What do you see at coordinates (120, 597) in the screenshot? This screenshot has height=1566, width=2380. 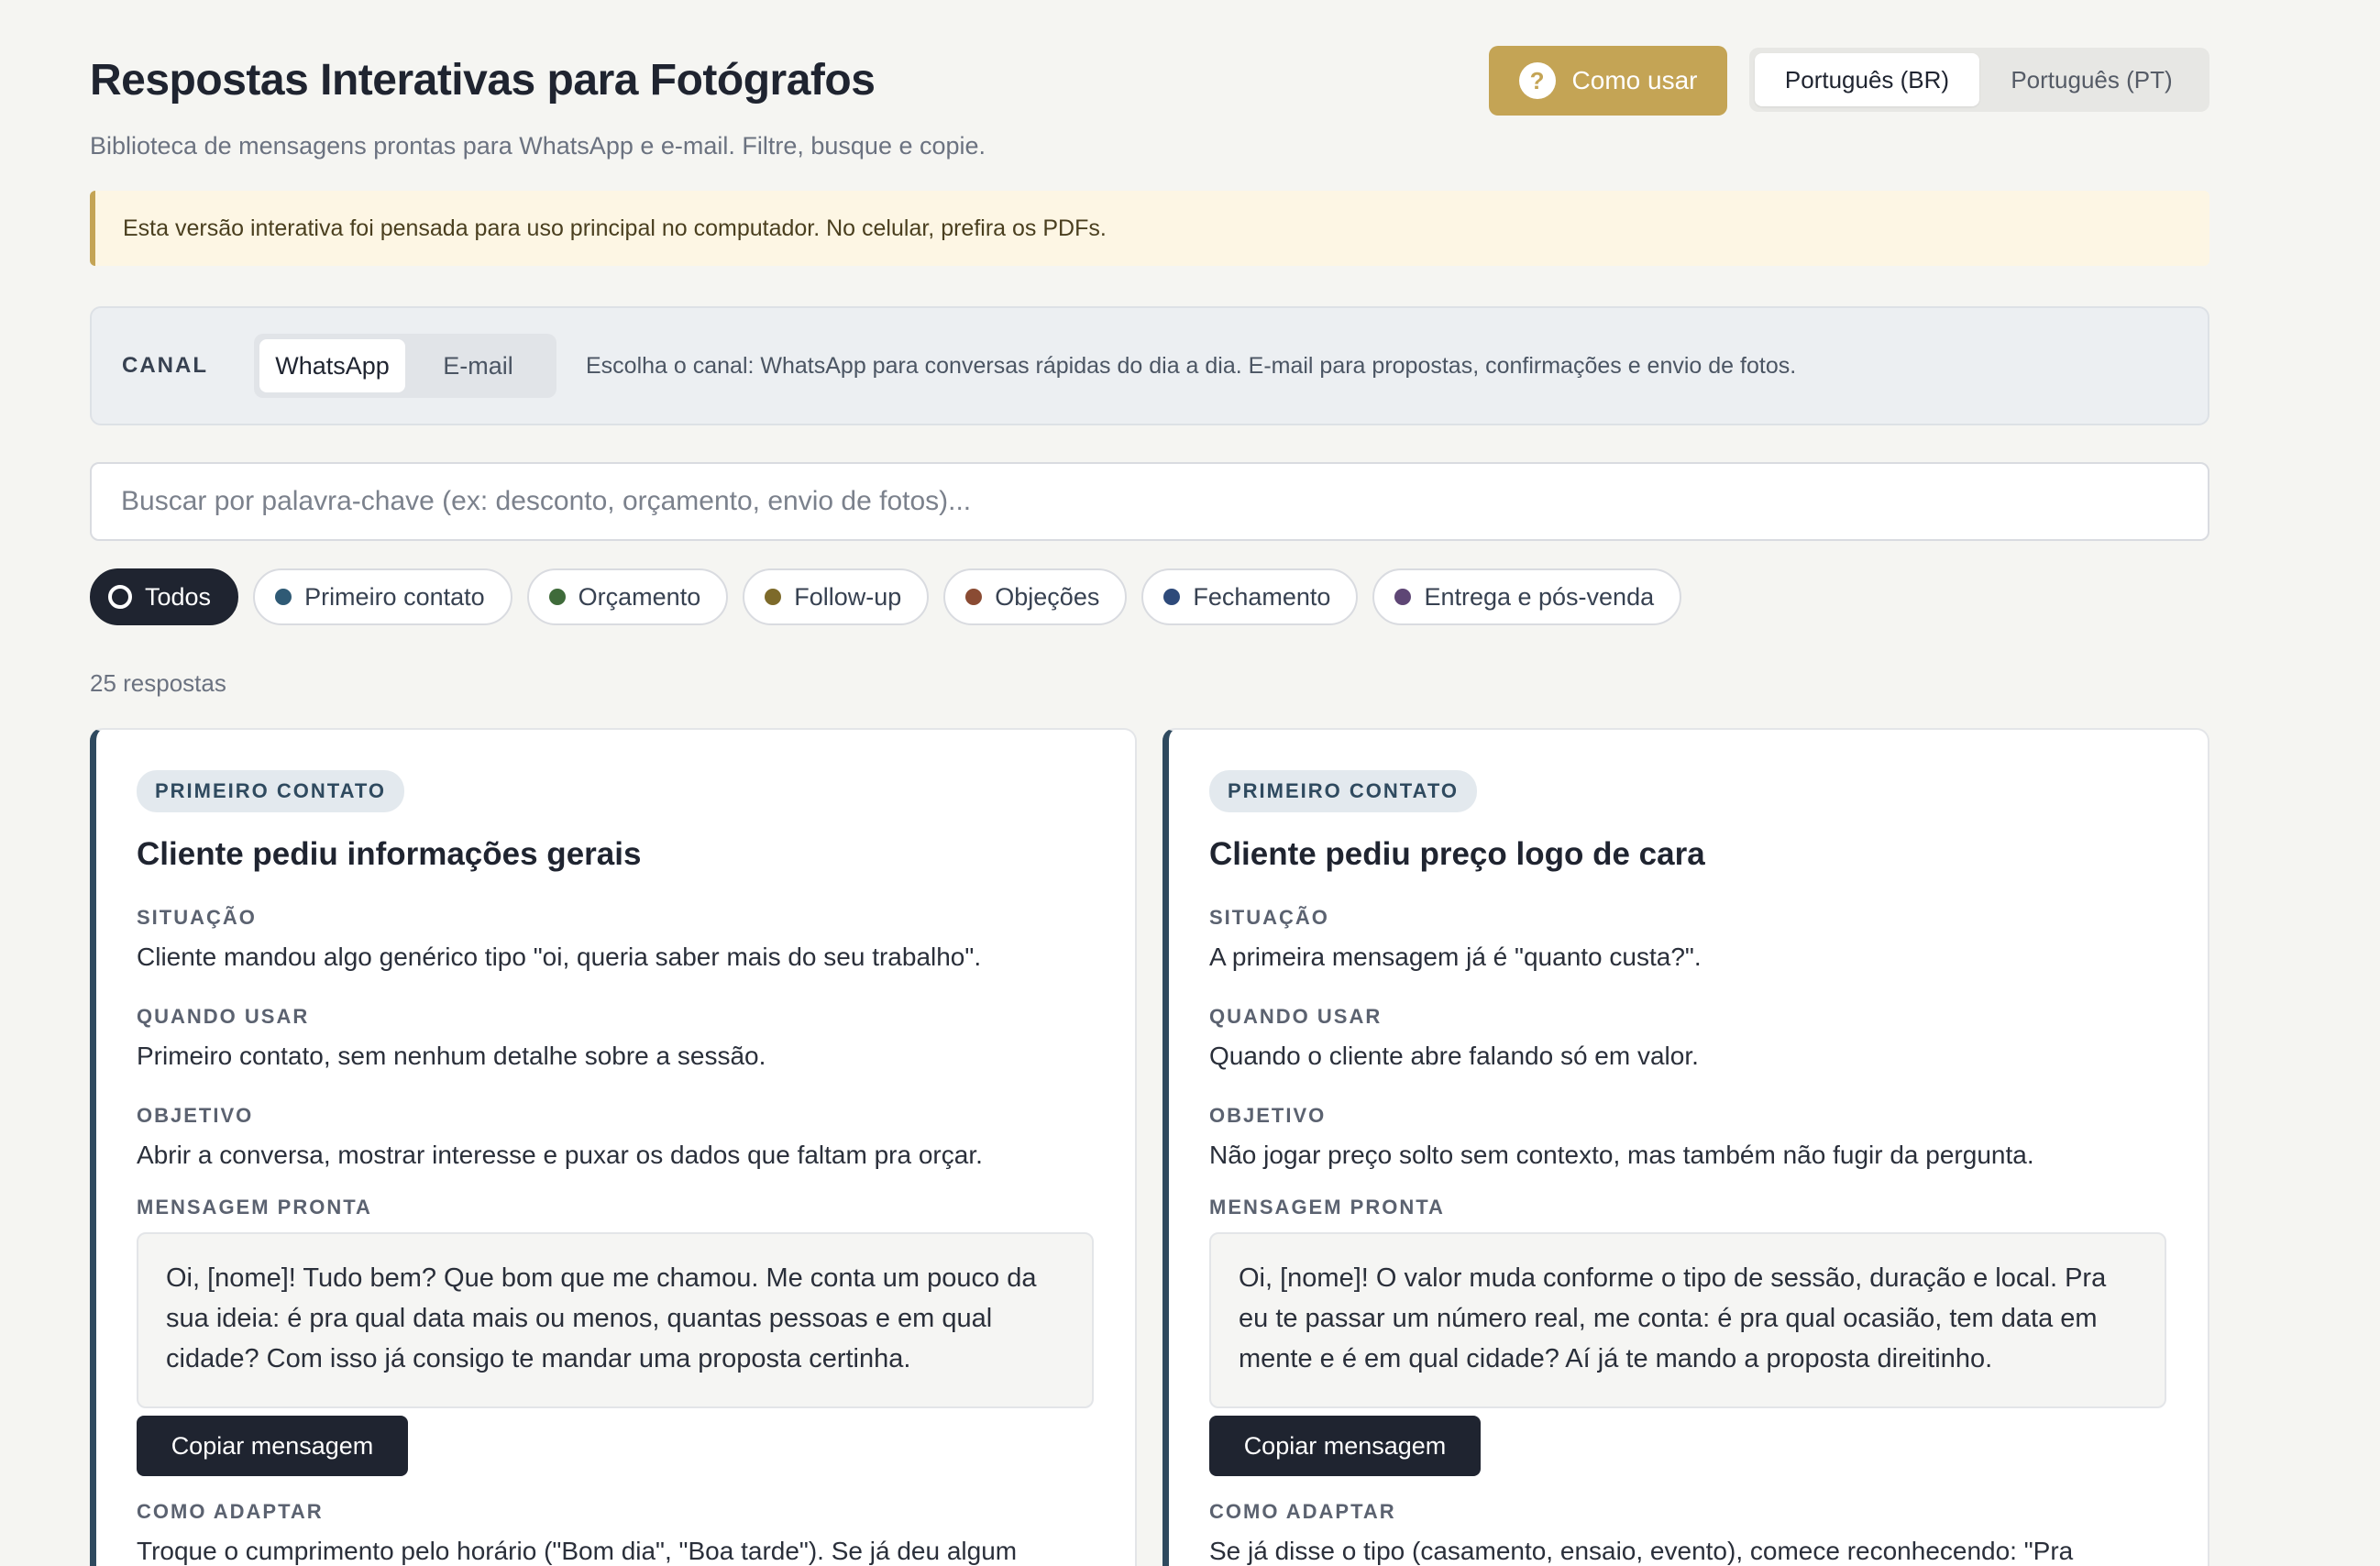 I see `all-ring-icon` at bounding box center [120, 597].